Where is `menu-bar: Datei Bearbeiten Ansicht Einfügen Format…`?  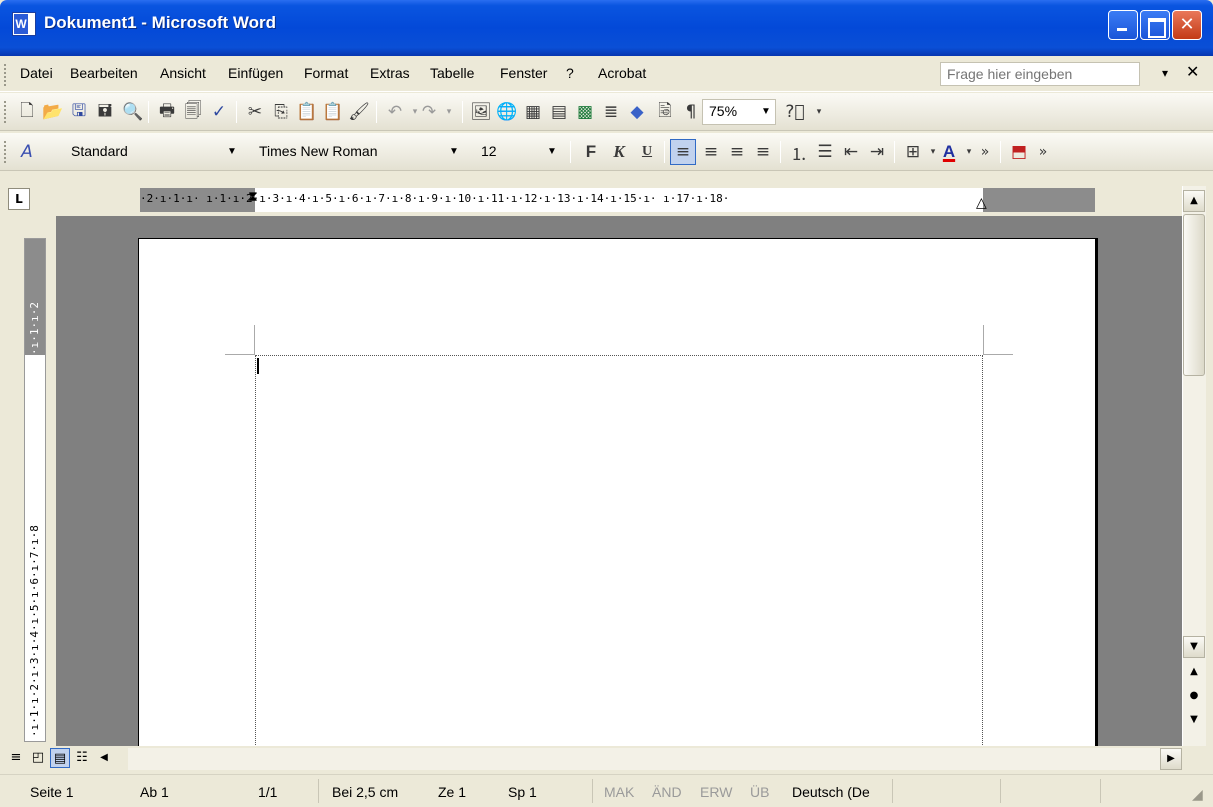 menu-bar: Datei Bearbeiten Ansicht Einfügen Format… is located at coordinates (606, 74).